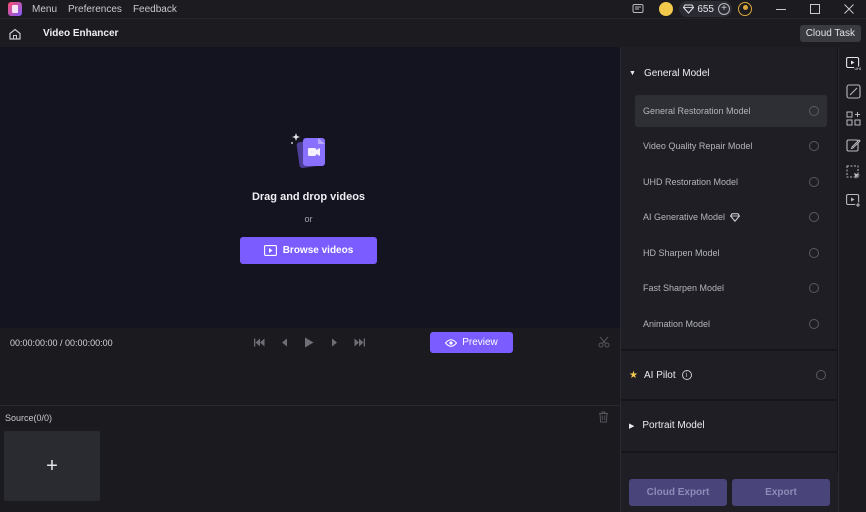 The image size is (866, 512). Describe the element at coordinates (853, 145) in the screenshot. I see `edit-pen-icon` at that location.